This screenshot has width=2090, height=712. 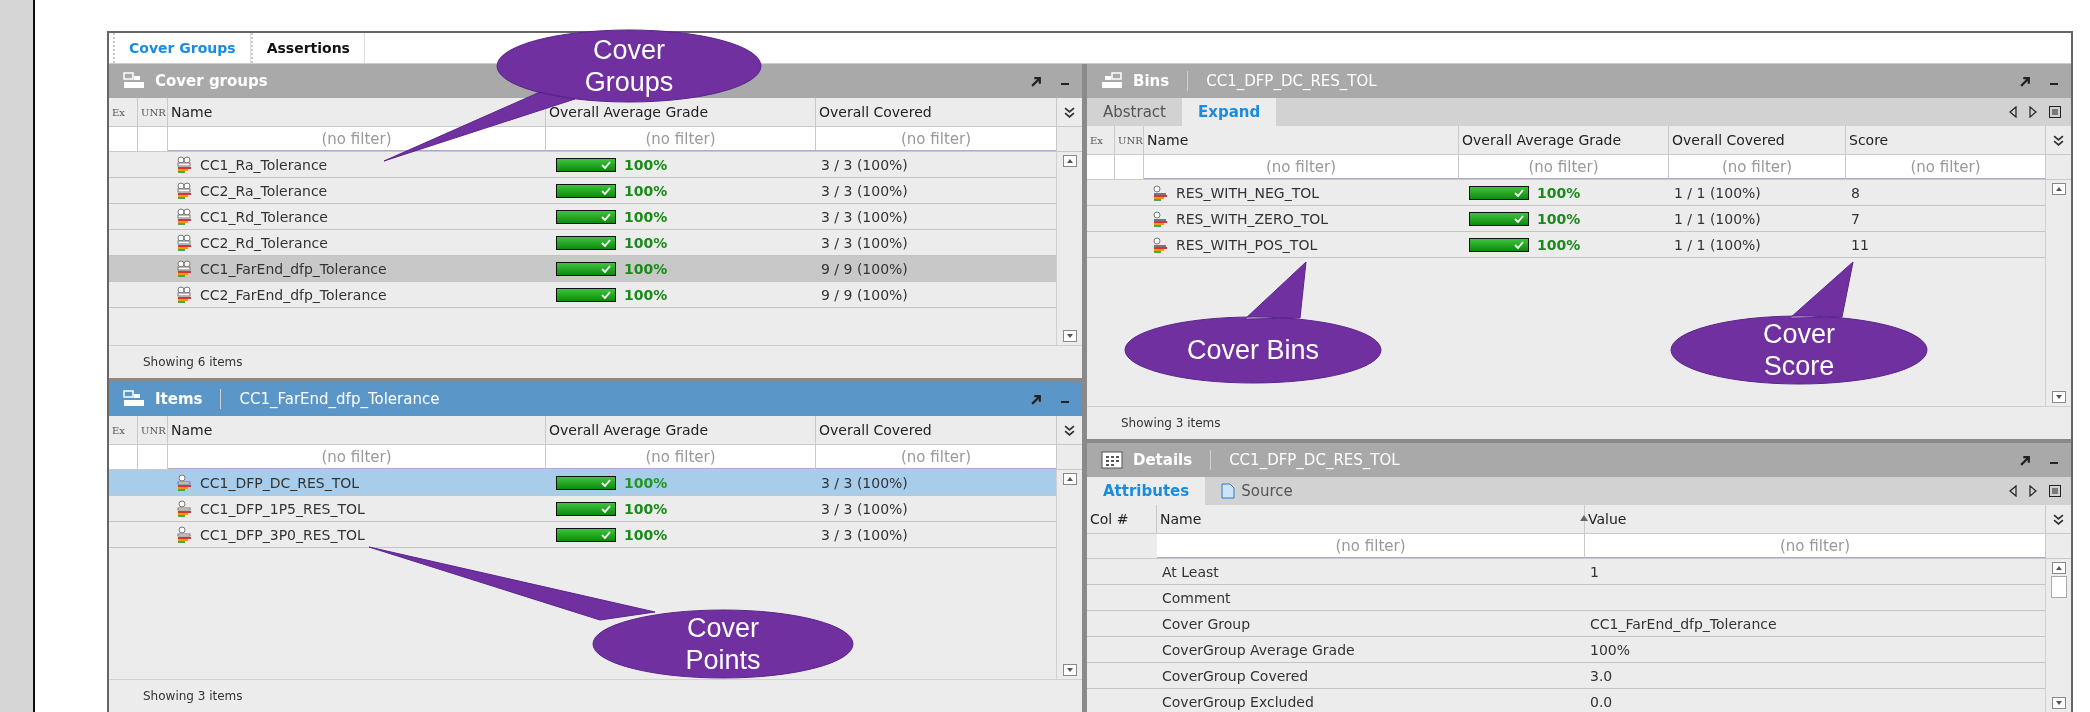 What do you see at coordinates (293, 268) in the screenshot?
I see `name-text: CC1_FarEnd_dfp_Tolerance` at bounding box center [293, 268].